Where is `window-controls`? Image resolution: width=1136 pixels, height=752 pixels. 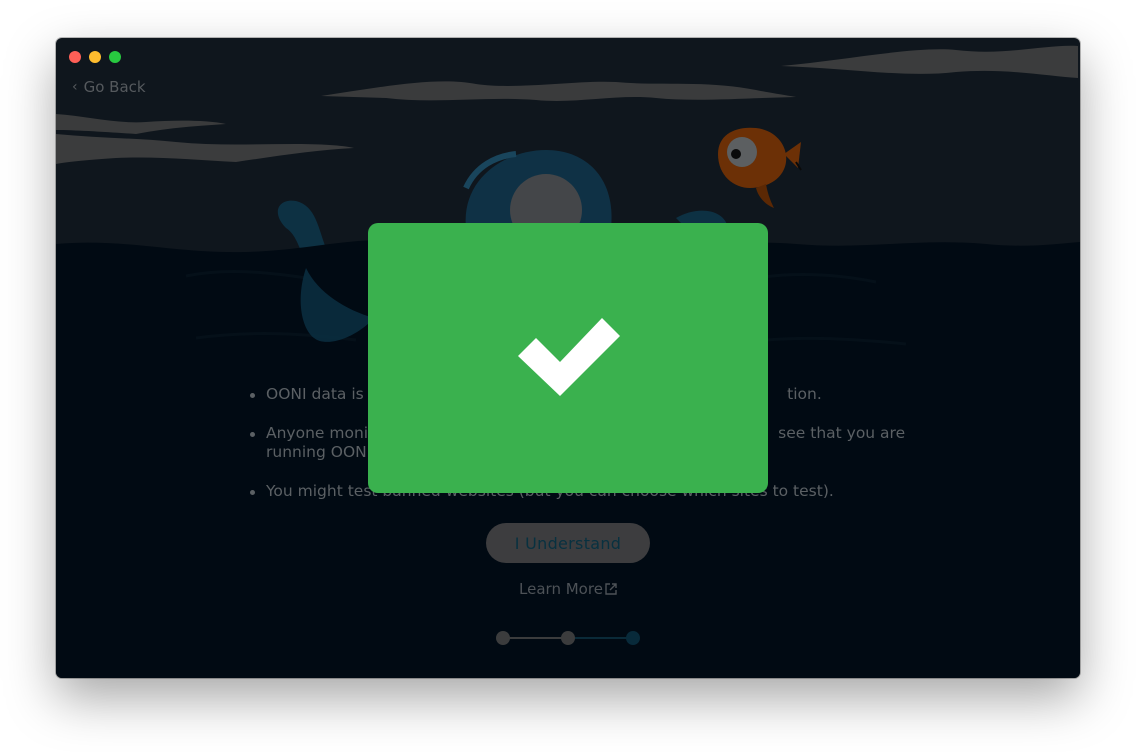
window-controls is located at coordinates (95, 57).